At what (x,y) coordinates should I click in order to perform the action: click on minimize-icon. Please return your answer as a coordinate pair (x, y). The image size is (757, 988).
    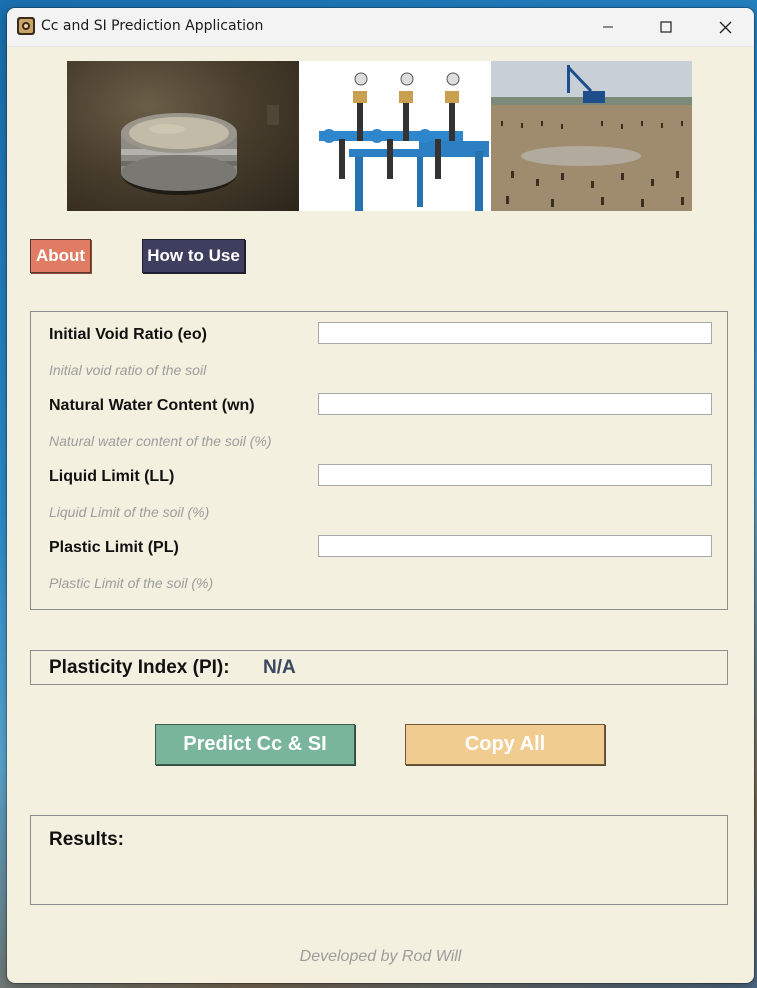
    Looking at the image, I should click on (608, 27).